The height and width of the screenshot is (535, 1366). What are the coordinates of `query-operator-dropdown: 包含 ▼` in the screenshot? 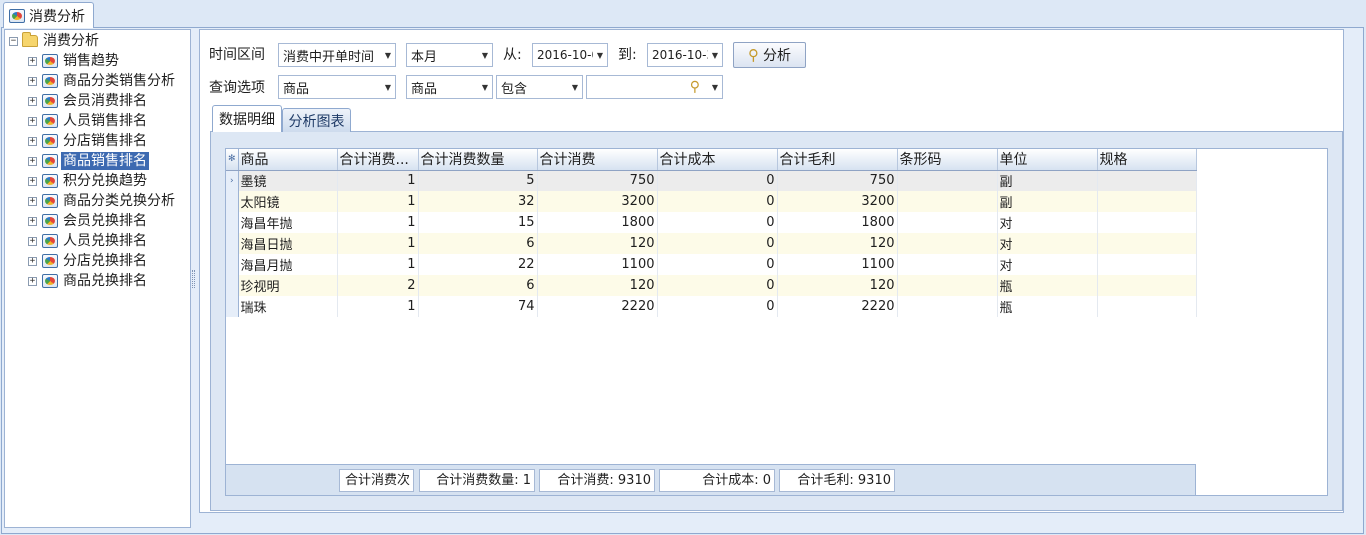 It's located at (539, 87).